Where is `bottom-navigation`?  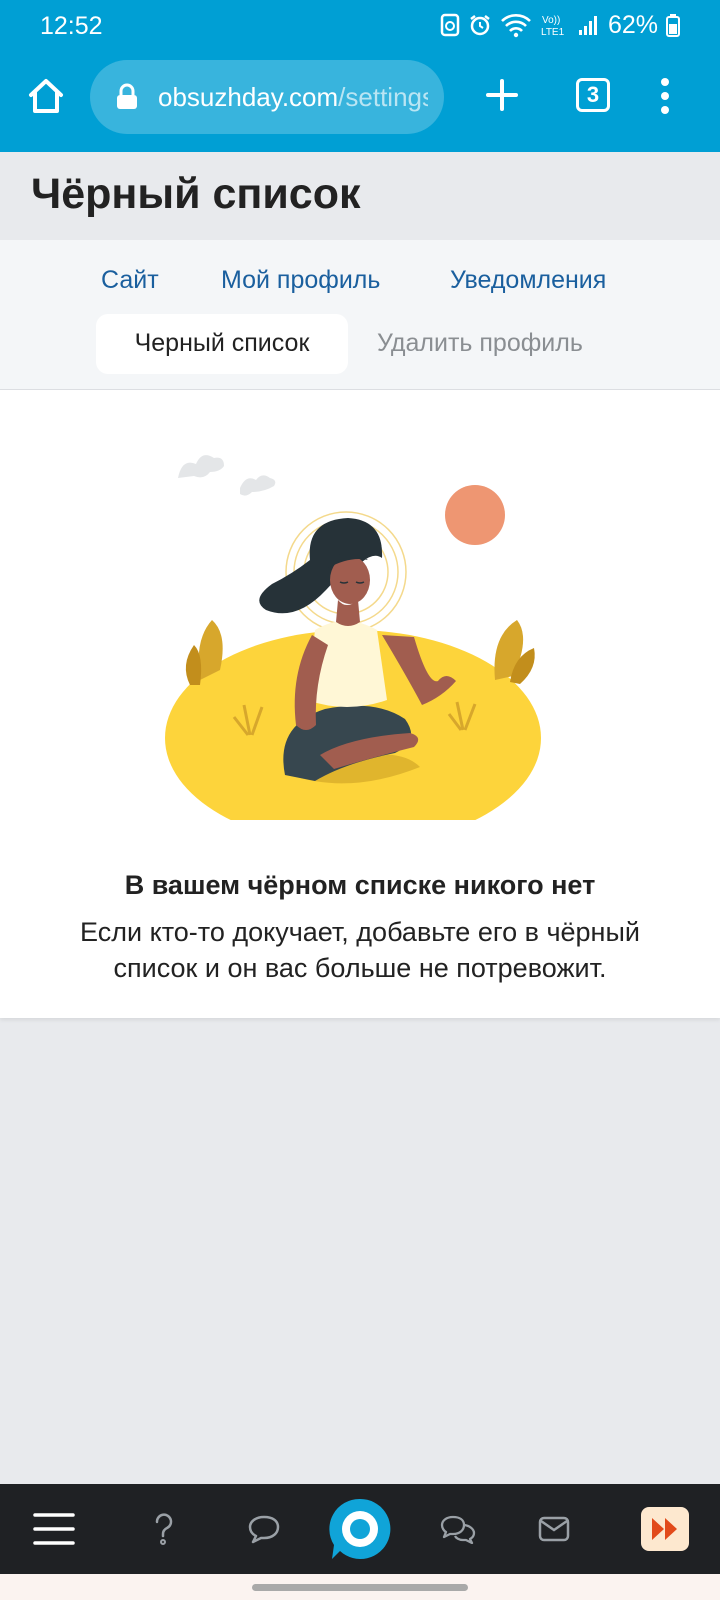
bottom-navigation is located at coordinates (360, 1529).